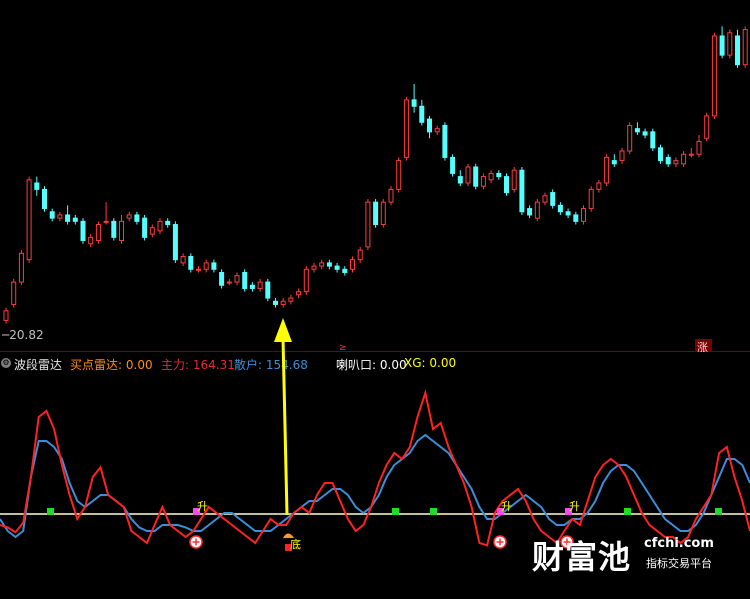 This screenshot has height=599, width=750. Describe the element at coordinates (443, 363) in the screenshot. I see `field-xg-value: 0.00` at that location.